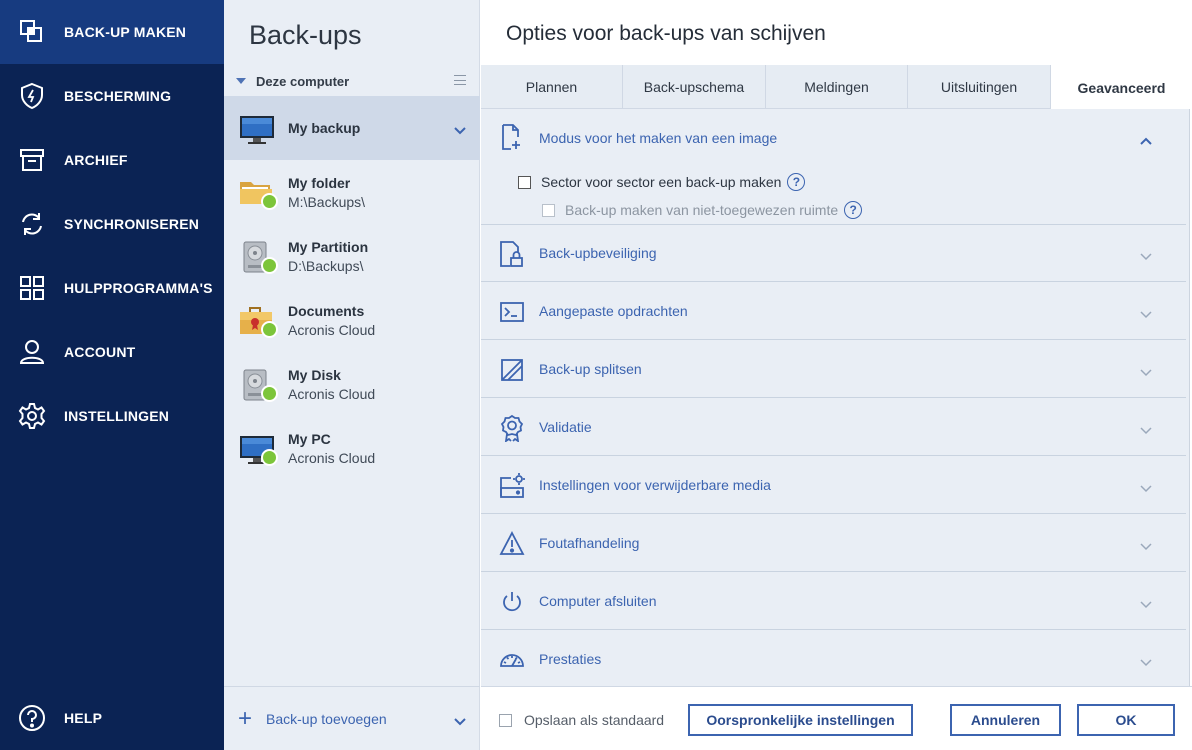 The image size is (1192, 750). What do you see at coordinates (319, 183) in the screenshot?
I see `backup-name: My folder` at bounding box center [319, 183].